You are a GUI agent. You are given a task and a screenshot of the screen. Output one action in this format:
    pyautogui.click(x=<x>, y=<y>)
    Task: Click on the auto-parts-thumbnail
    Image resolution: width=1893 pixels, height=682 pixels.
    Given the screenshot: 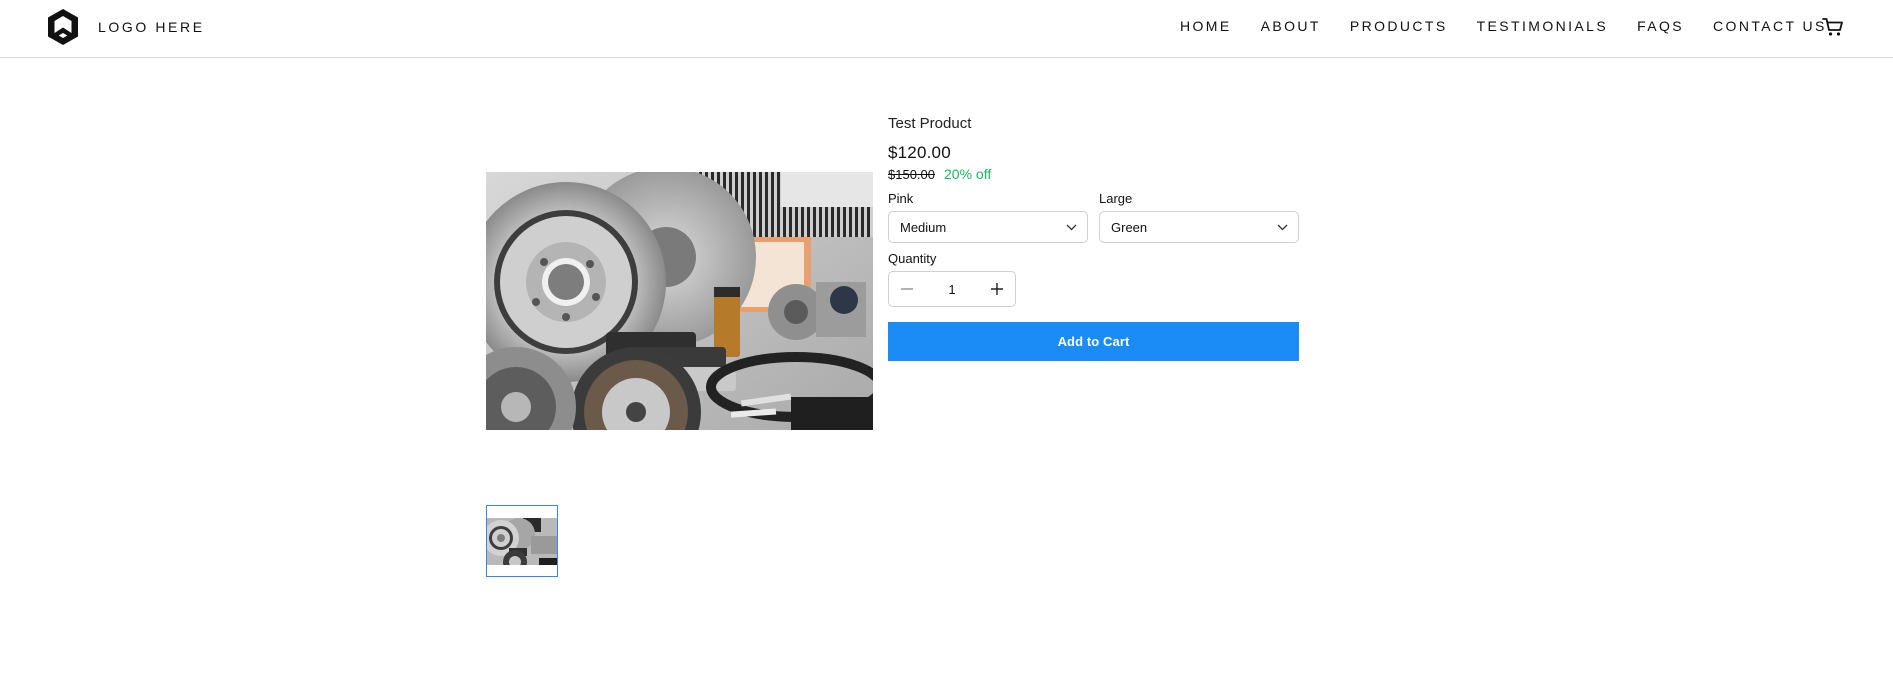 What is the action you would take?
    pyautogui.click(x=522, y=541)
    